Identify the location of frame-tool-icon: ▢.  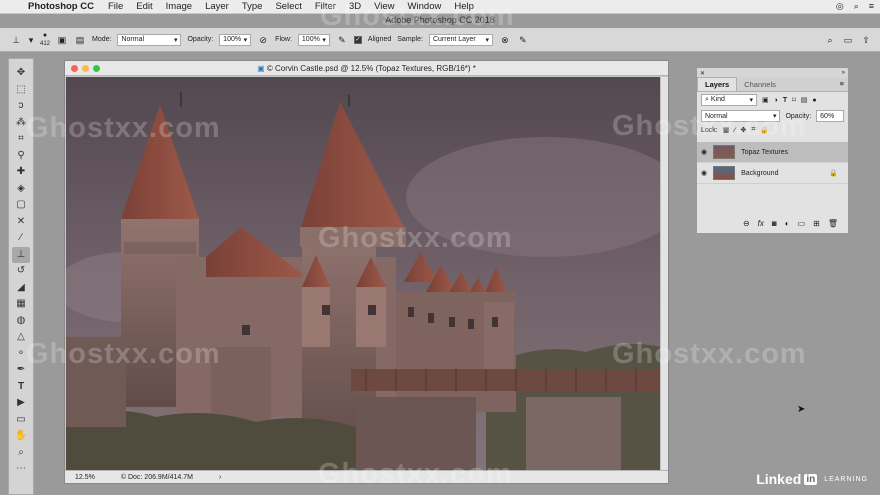
(21, 205).